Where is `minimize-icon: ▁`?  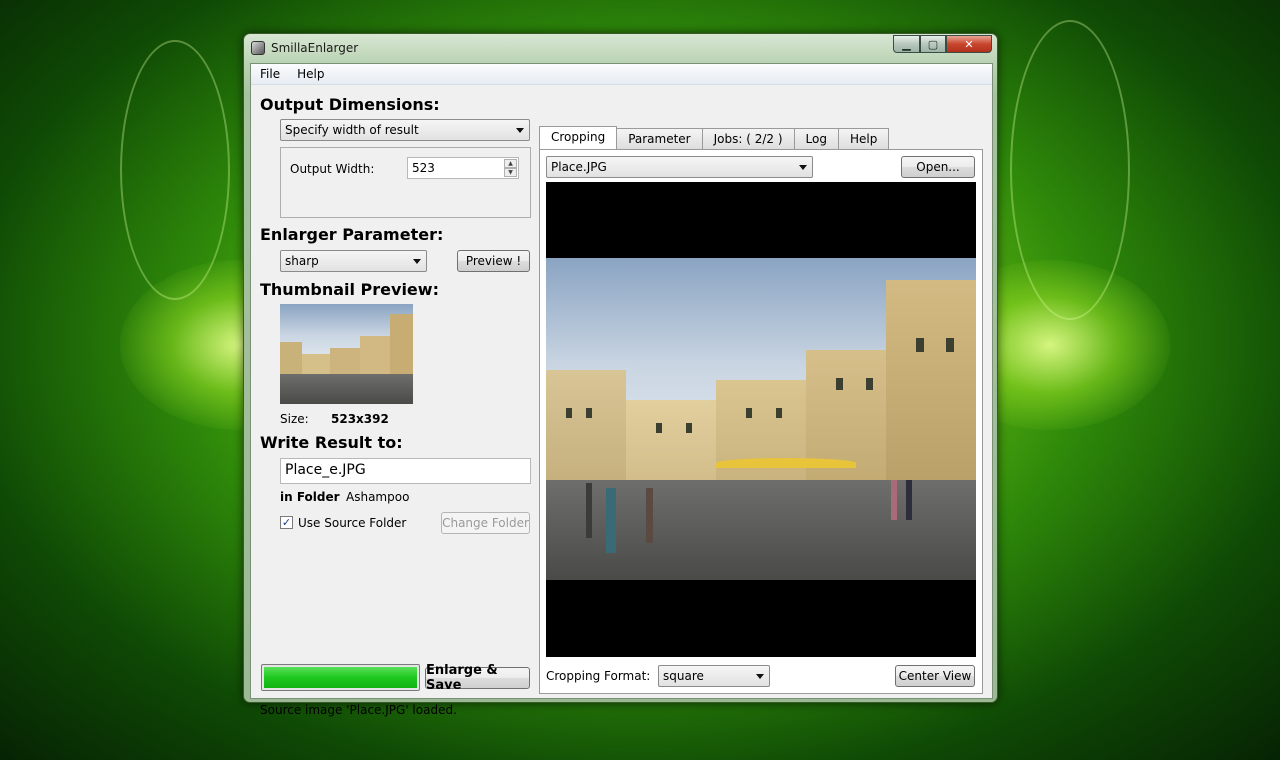
minimize-icon: ▁ is located at coordinates (906, 44).